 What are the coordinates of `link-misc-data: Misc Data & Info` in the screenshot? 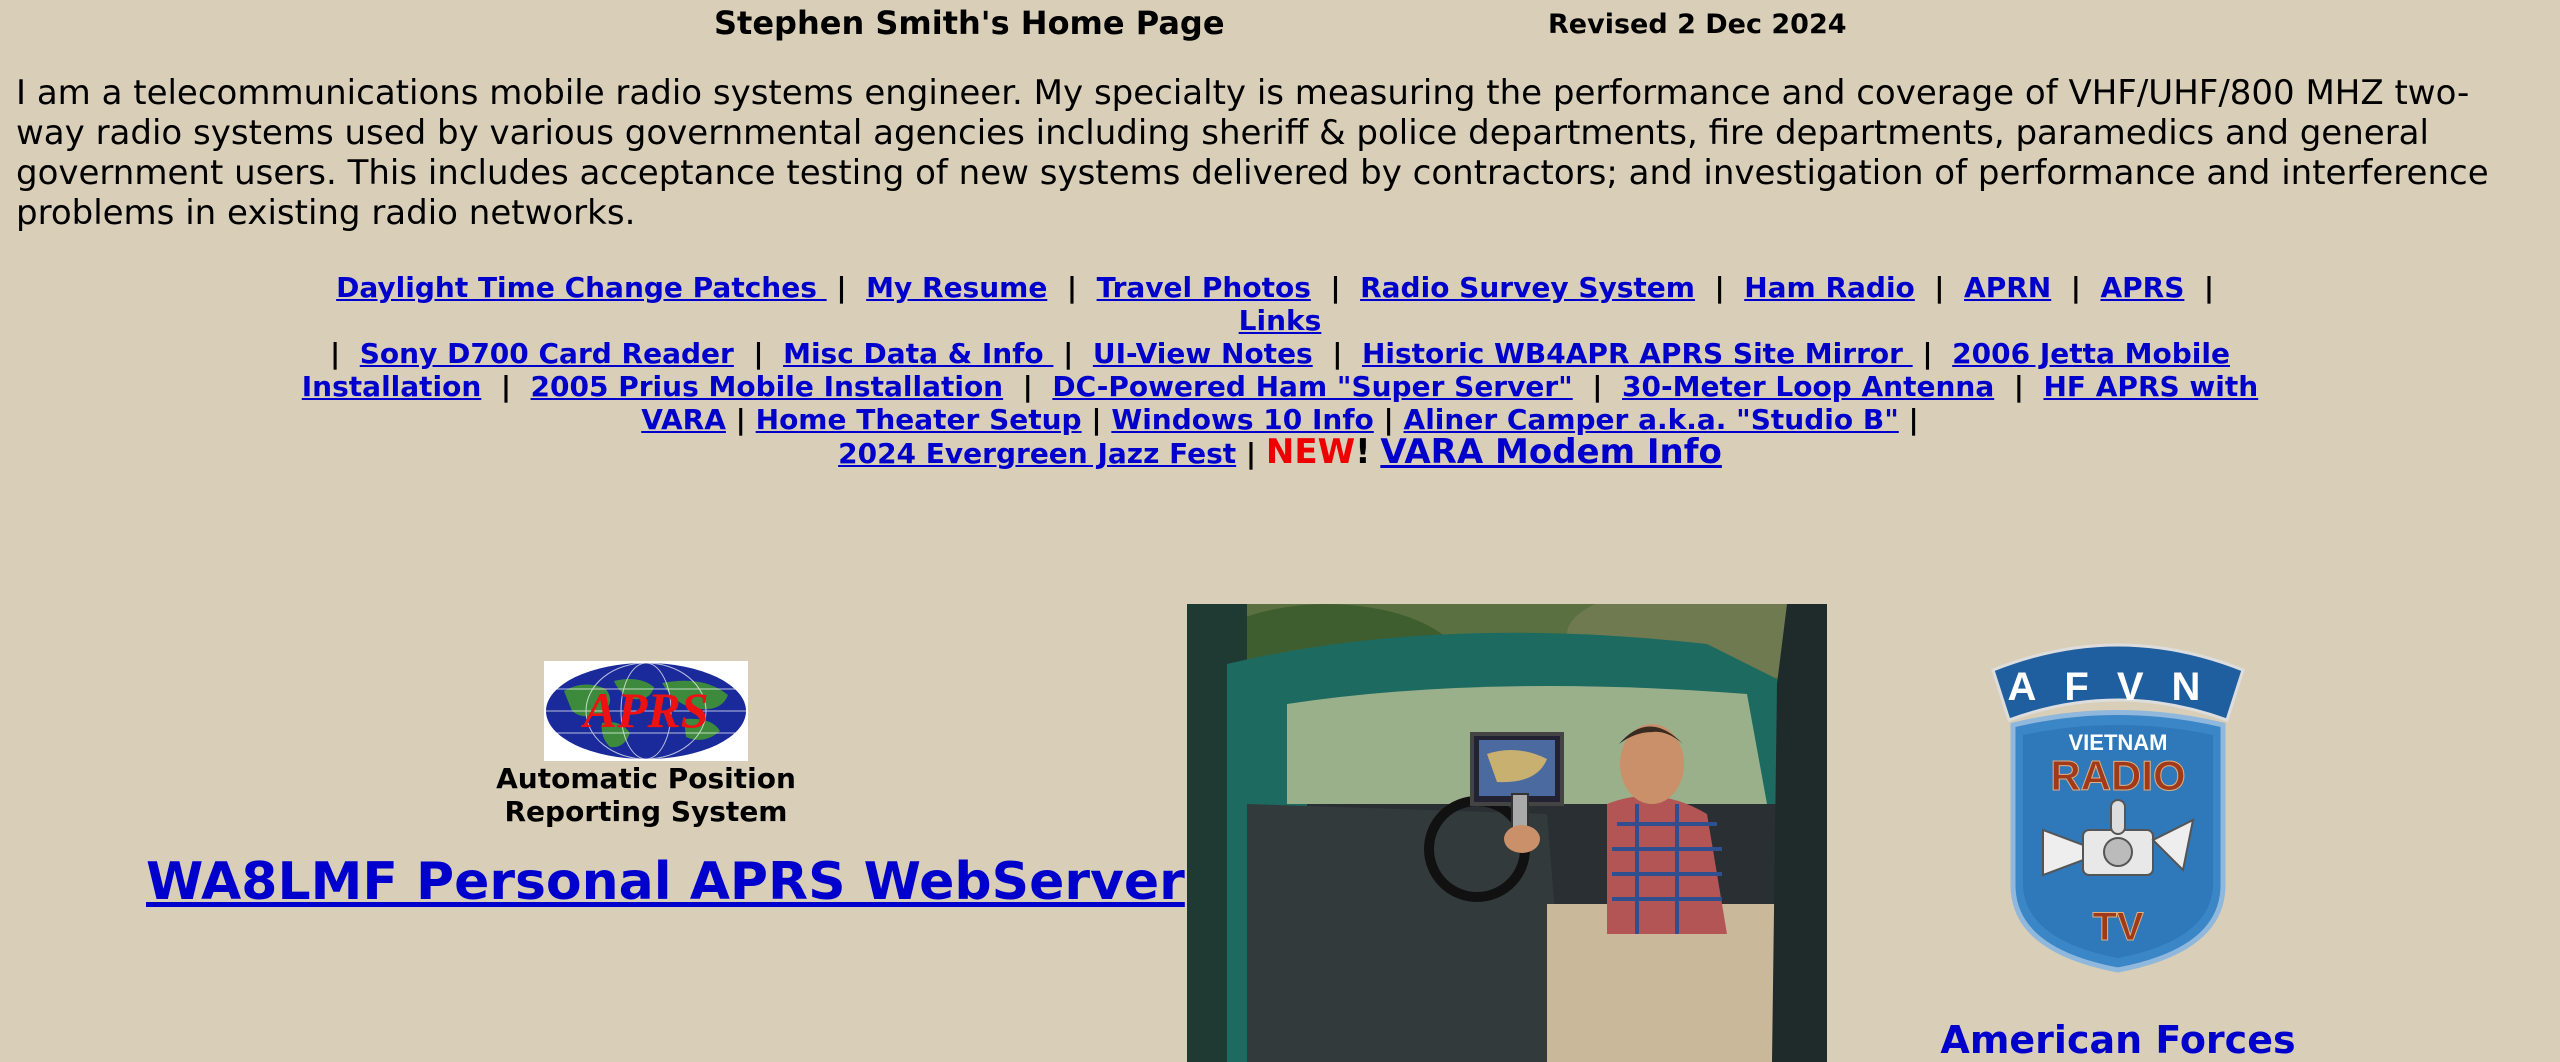 It's located at (918, 353).